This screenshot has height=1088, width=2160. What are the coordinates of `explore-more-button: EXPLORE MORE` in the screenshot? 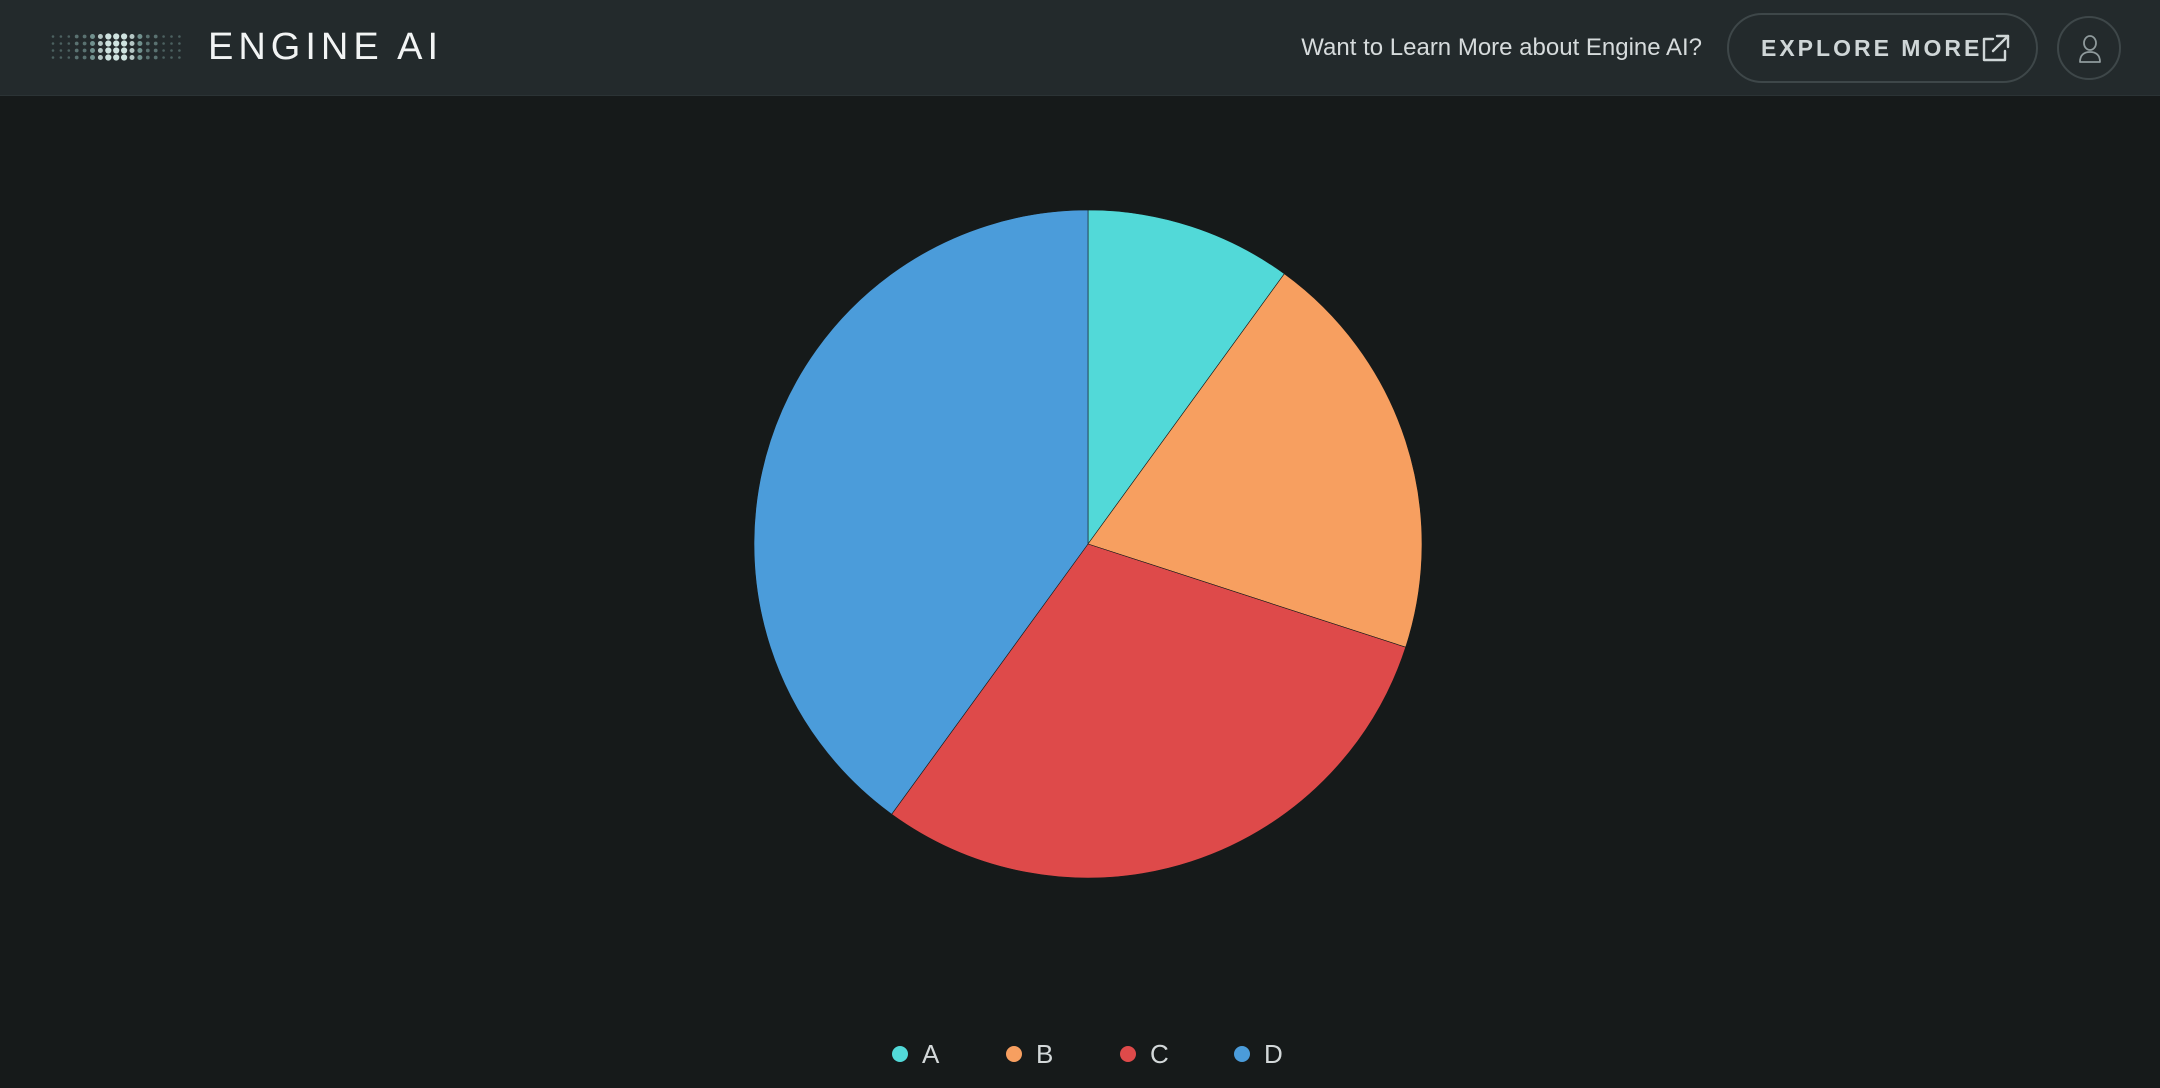 It's located at (1882, 48).